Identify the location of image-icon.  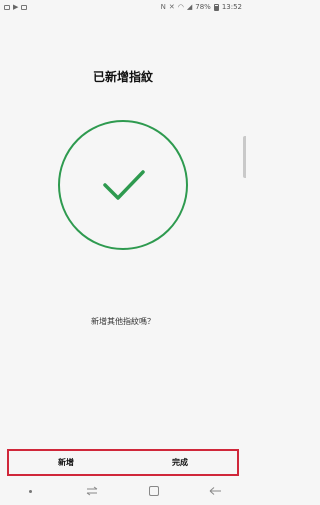
(7, 7).